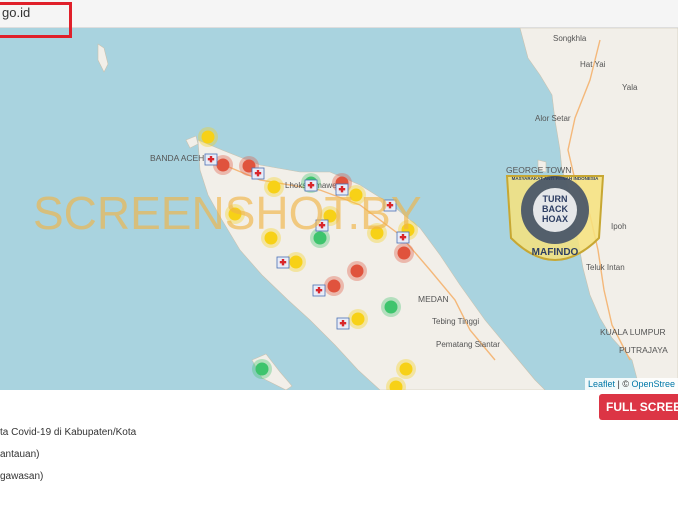 Image resolution: width=678 pixels, height=509 pixels. I want to click on map-label: Hat Yai, so click(593, 64).